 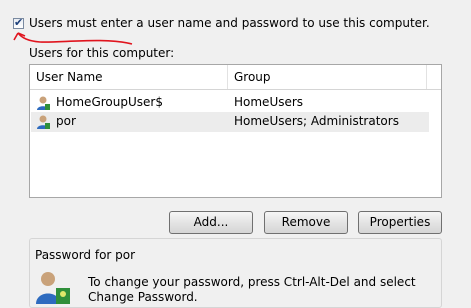 I want to click on users-section-label: Users for this computer:, so click(x=102, y=53).